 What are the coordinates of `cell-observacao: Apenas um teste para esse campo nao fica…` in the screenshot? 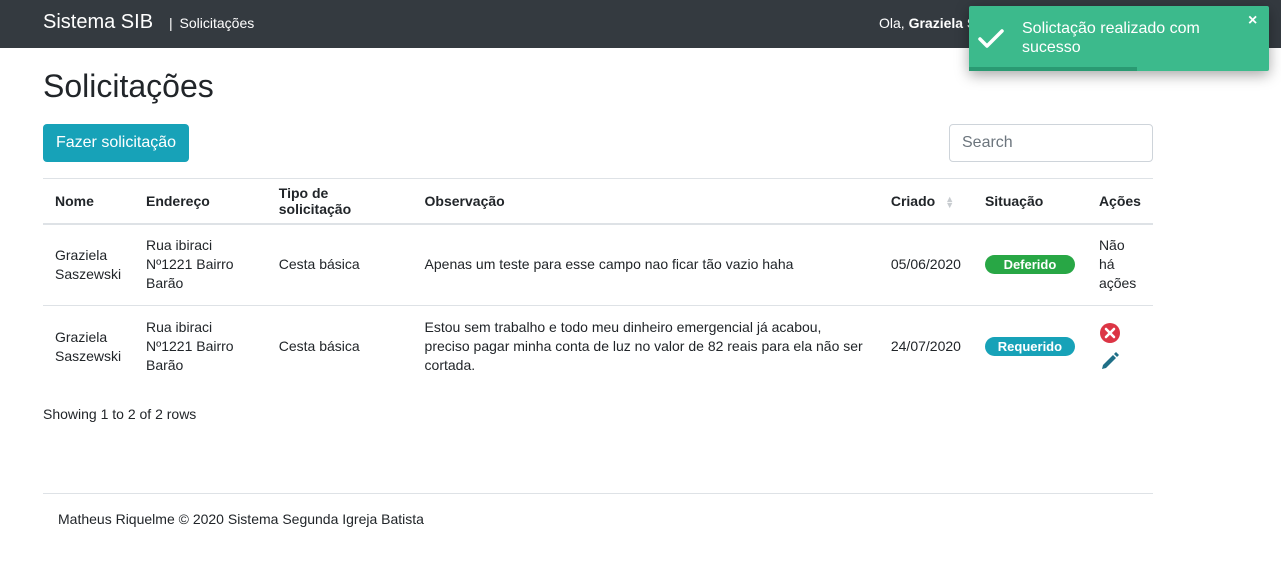 It's located at (645, 264).